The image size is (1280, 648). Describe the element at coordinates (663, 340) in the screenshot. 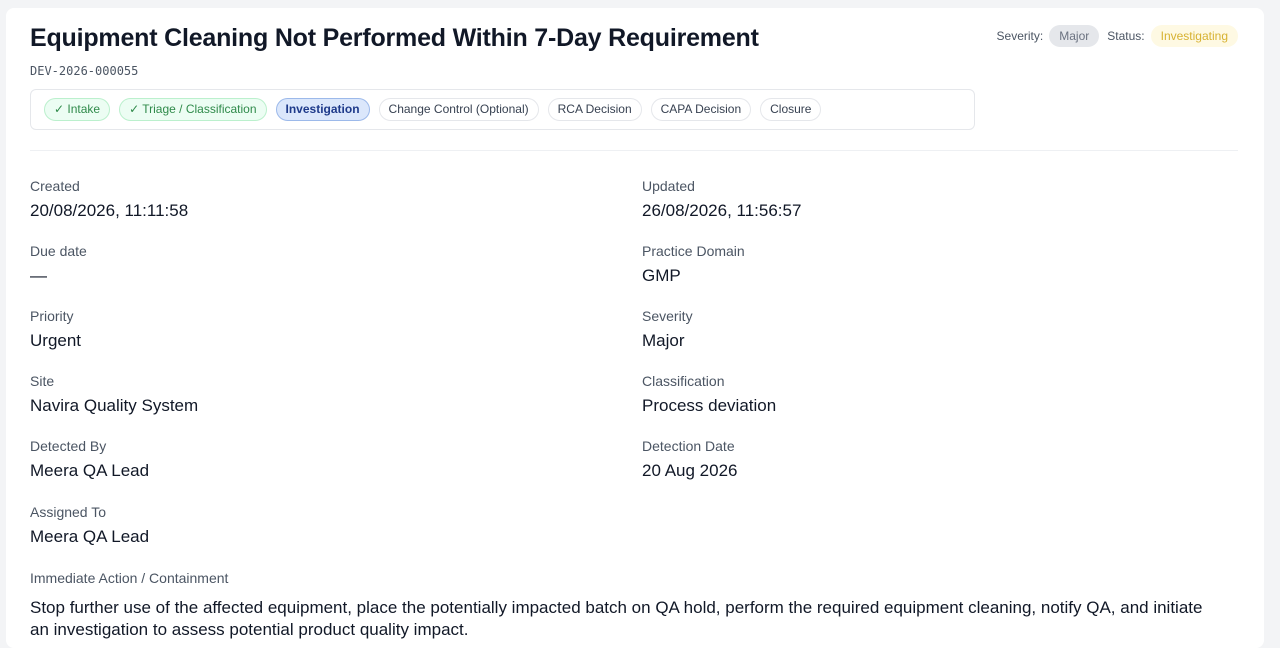

I see `field-value: Major` at that location.